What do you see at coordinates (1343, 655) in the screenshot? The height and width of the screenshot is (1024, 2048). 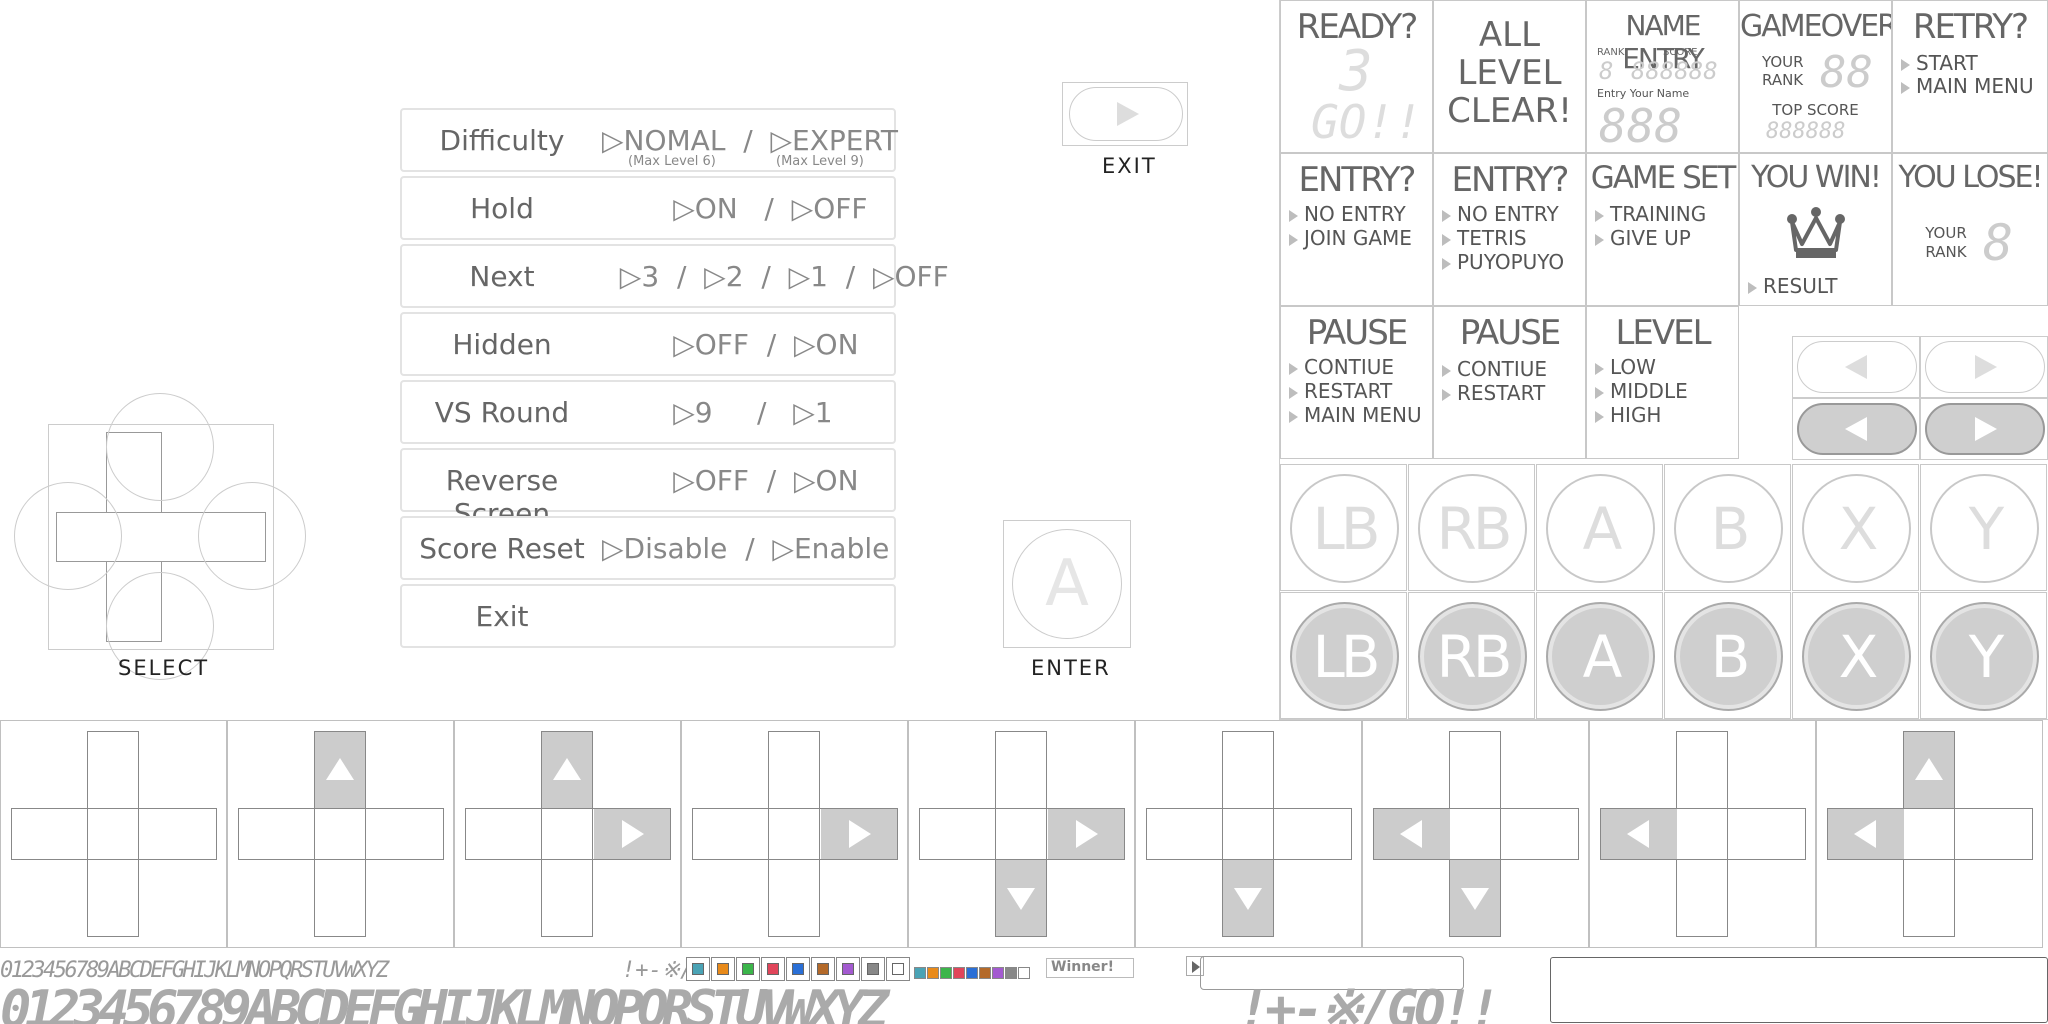 I see `button-lb-pressed: LB` at bounding box center [1343, 655].